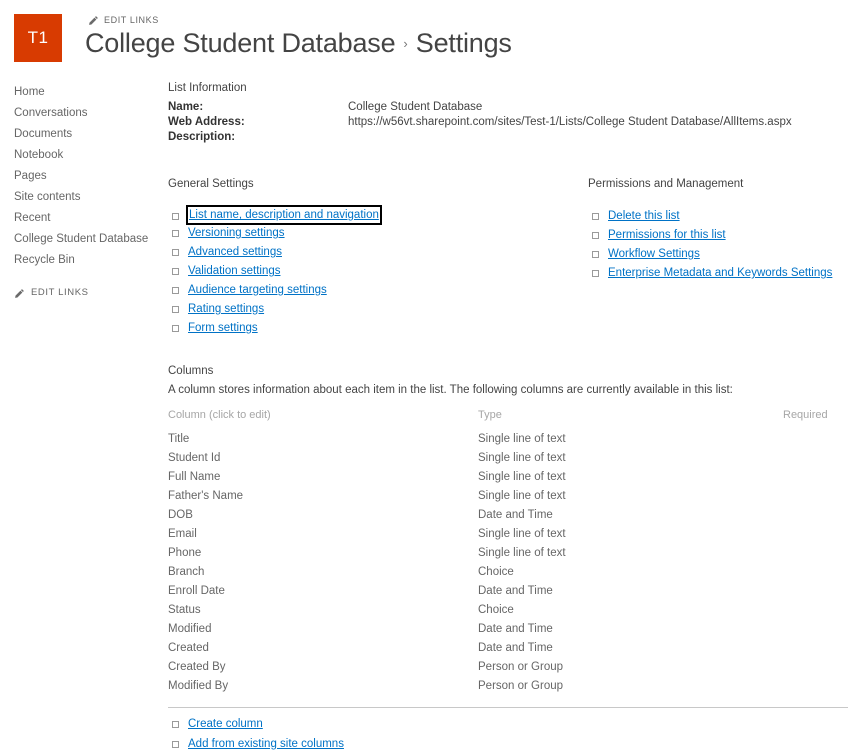  Describe the element at coordinates (323, 572) in the screenshot. I see `column-name-cell: Branch` at that location.